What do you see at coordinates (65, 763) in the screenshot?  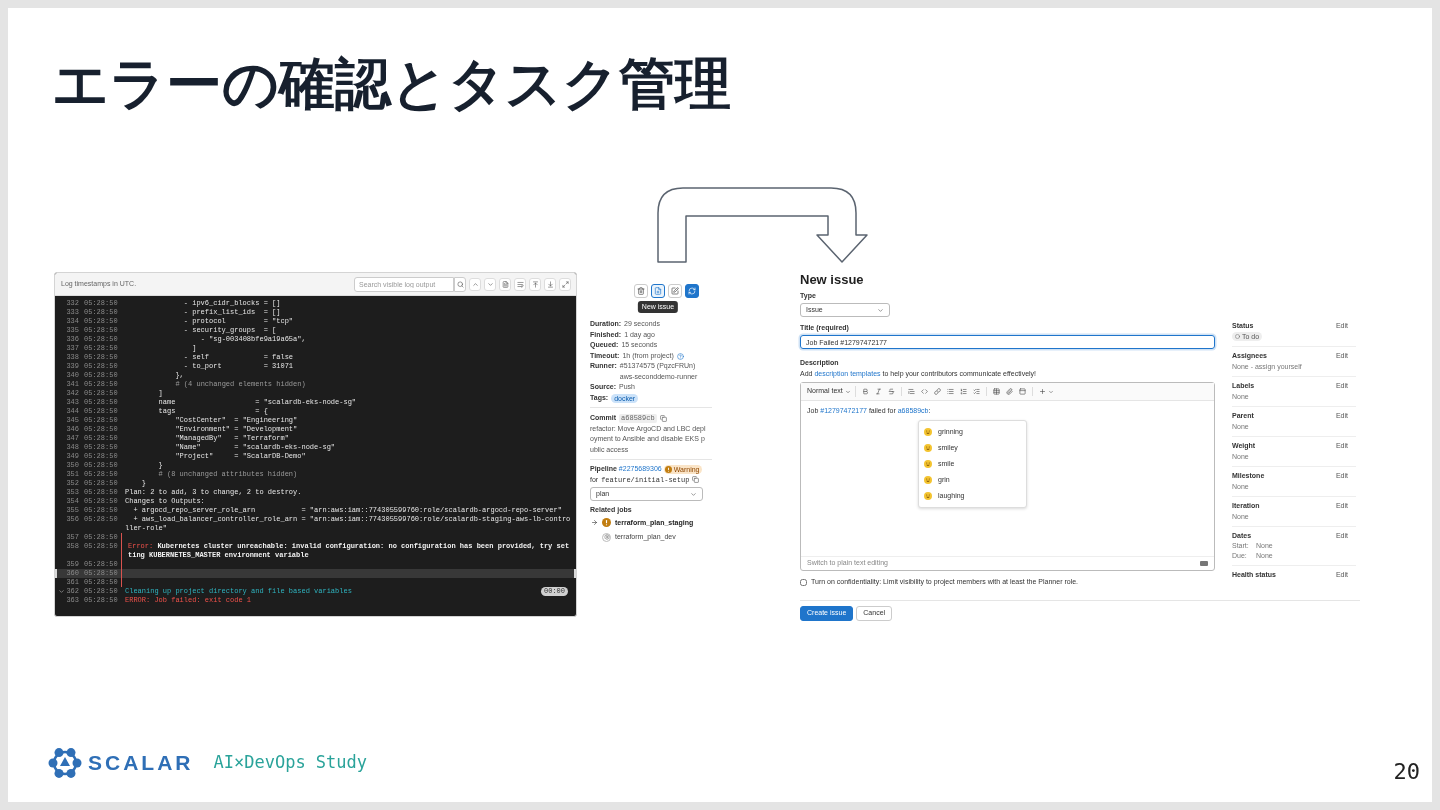 I see `logo-icon` at bounding box center [65, 763].